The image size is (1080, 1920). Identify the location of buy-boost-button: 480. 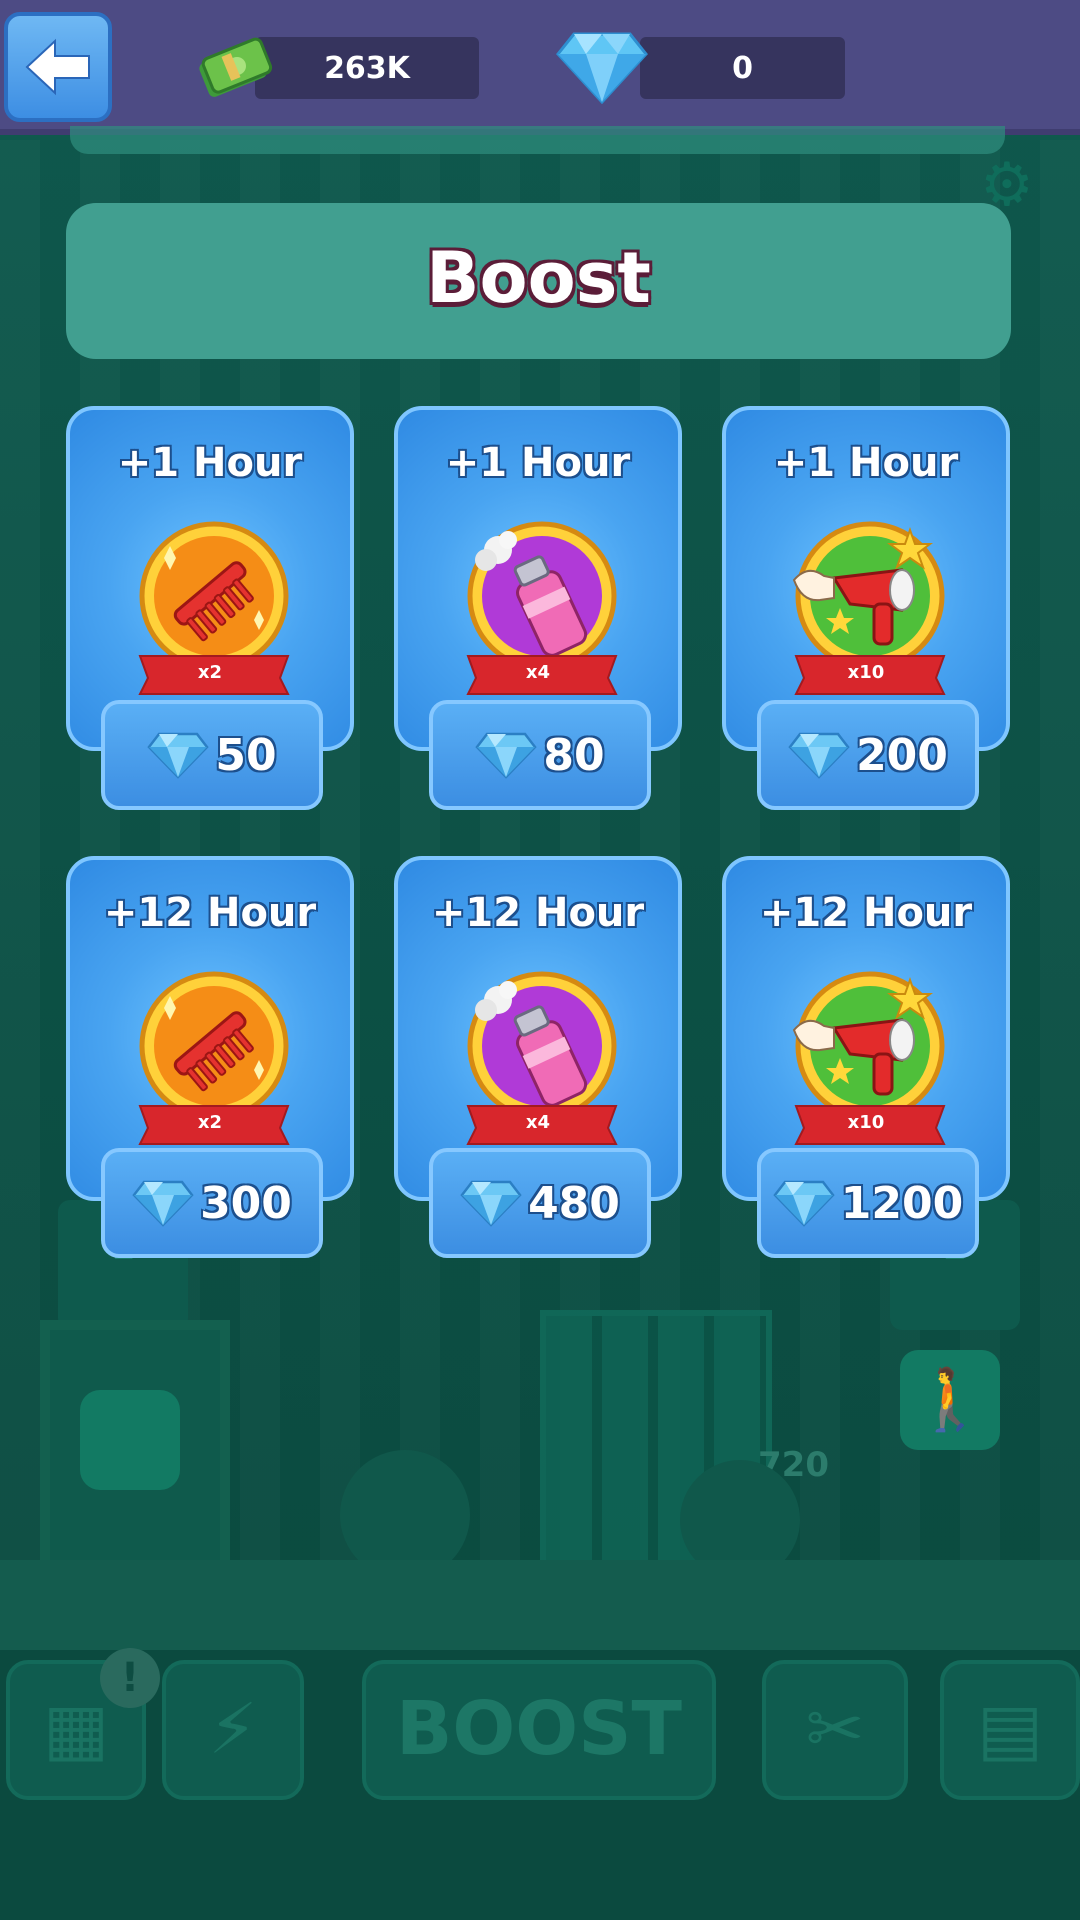
(540, 1203).